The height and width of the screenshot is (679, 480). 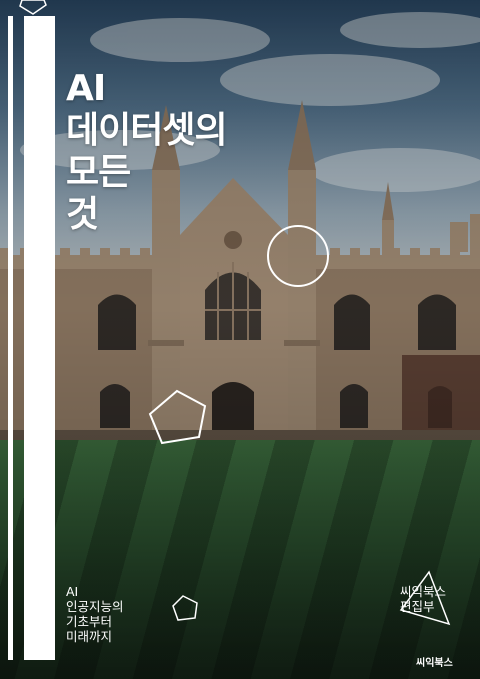 What do you see at coordinates (423, 591) in the screenshot?
I see `author-line: 씨익북스` at bounding box center [423, 591].